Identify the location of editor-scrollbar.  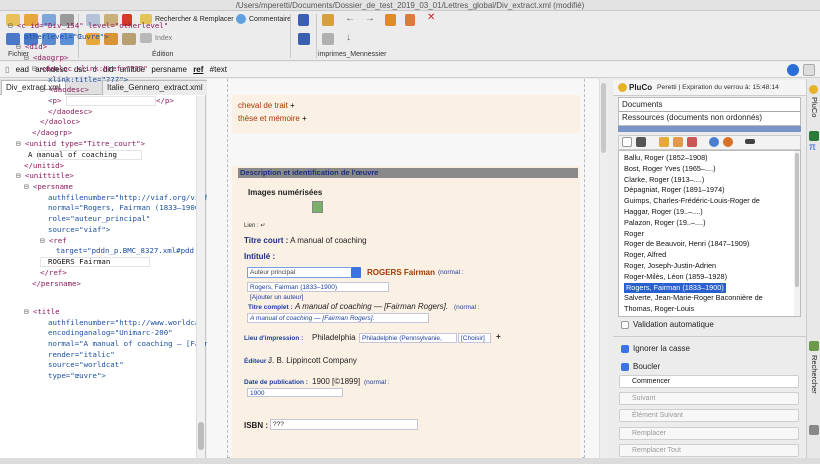
(200, 277).